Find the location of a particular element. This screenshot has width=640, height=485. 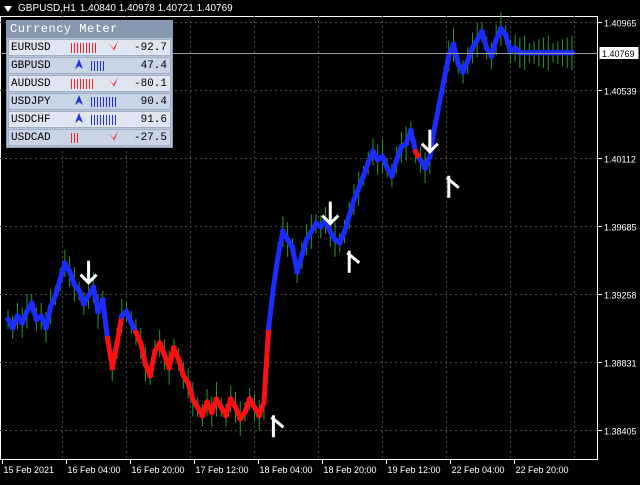

x-tick-label: 16 Feb 04:00 is located at coordinates (94, 470).